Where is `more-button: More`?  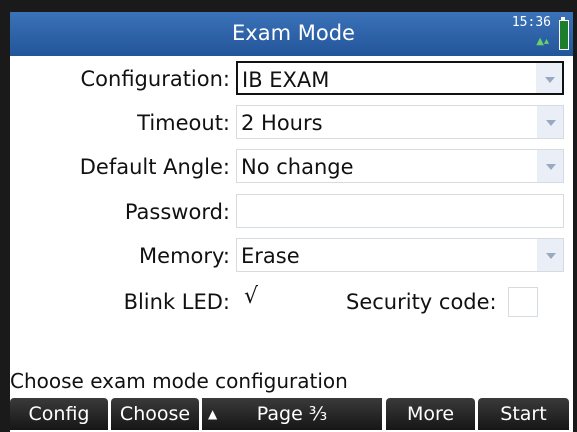 more-button: More is located at coordinates (430, 414).